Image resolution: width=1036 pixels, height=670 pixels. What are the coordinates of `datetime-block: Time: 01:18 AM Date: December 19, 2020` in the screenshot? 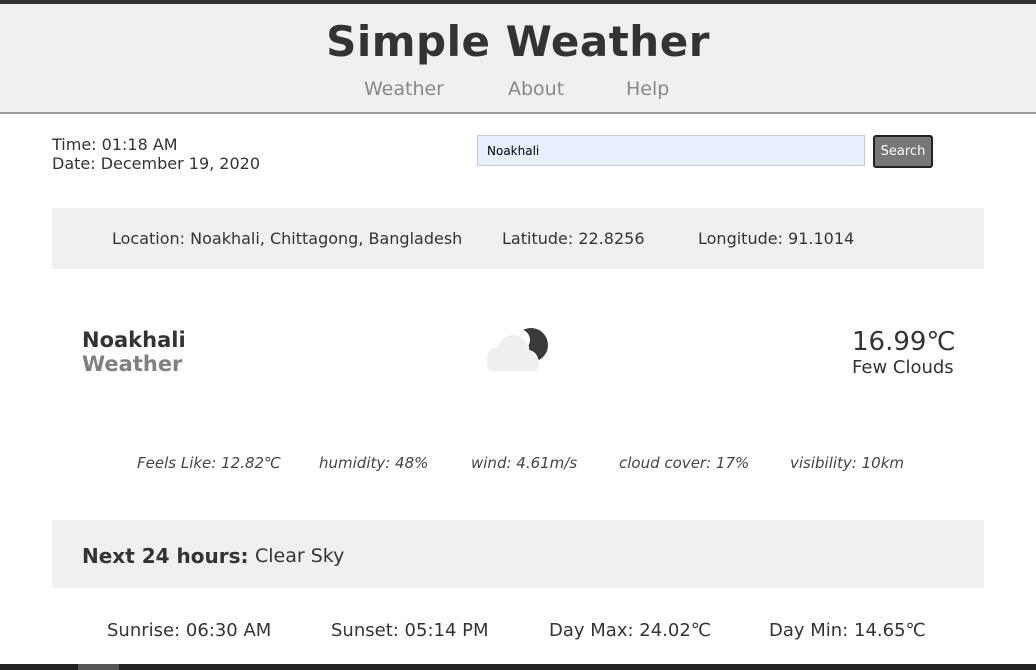 It's located at (156, 154).